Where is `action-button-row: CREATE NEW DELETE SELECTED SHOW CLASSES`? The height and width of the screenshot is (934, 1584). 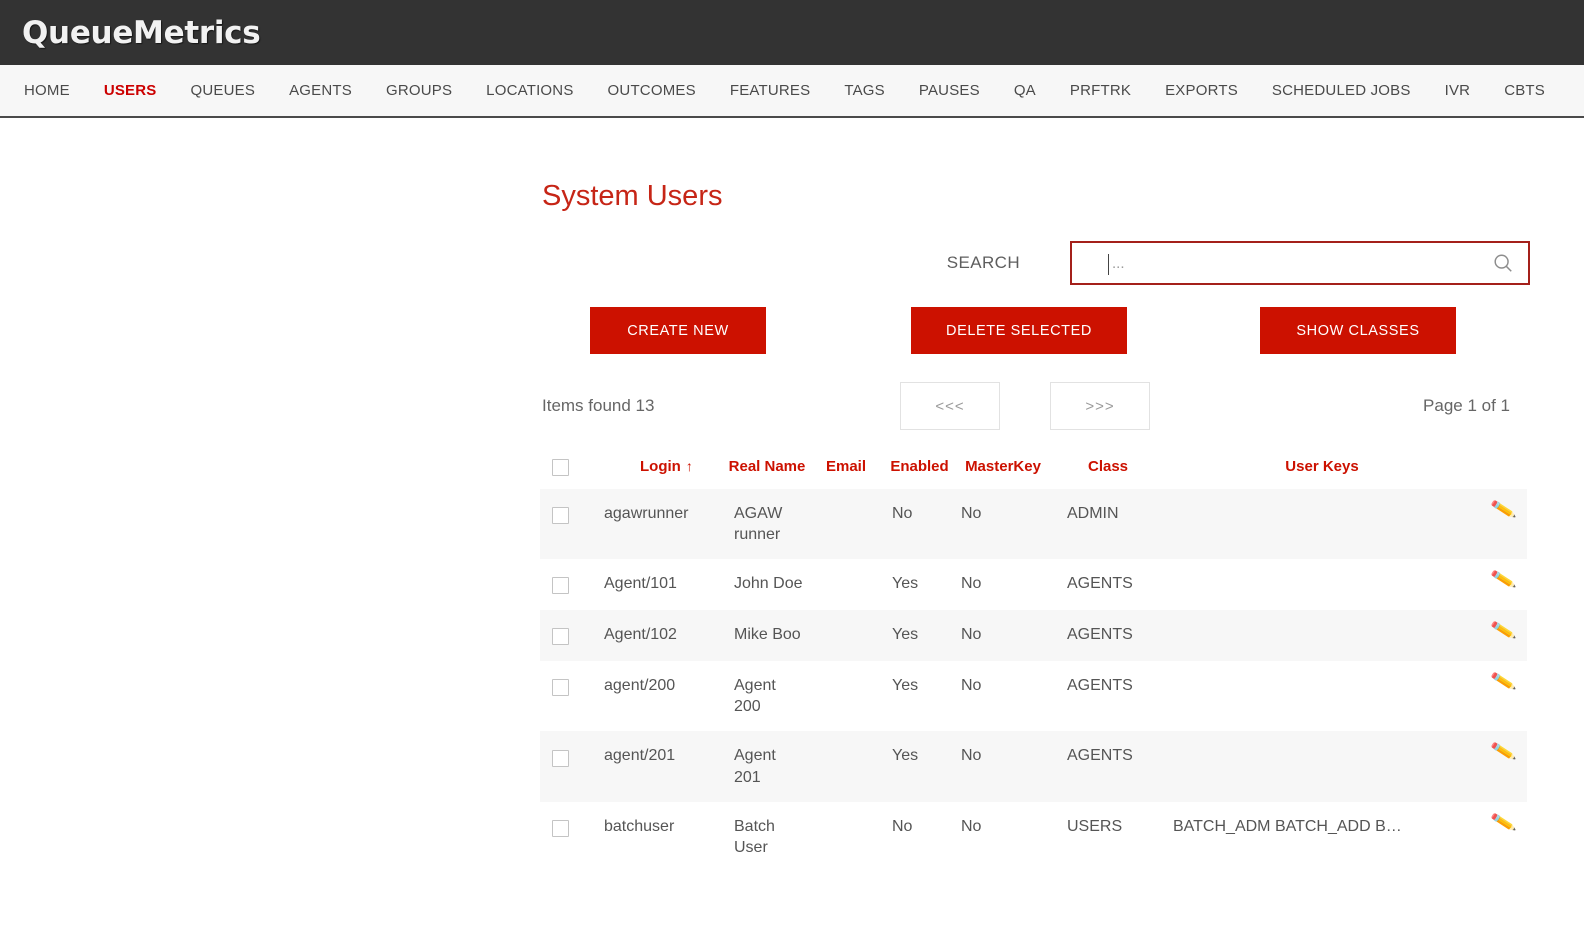 action-button-row: CREATE NEW DELETE SELECTED SHOW CLASSES is located at coordinates (1035, 330).